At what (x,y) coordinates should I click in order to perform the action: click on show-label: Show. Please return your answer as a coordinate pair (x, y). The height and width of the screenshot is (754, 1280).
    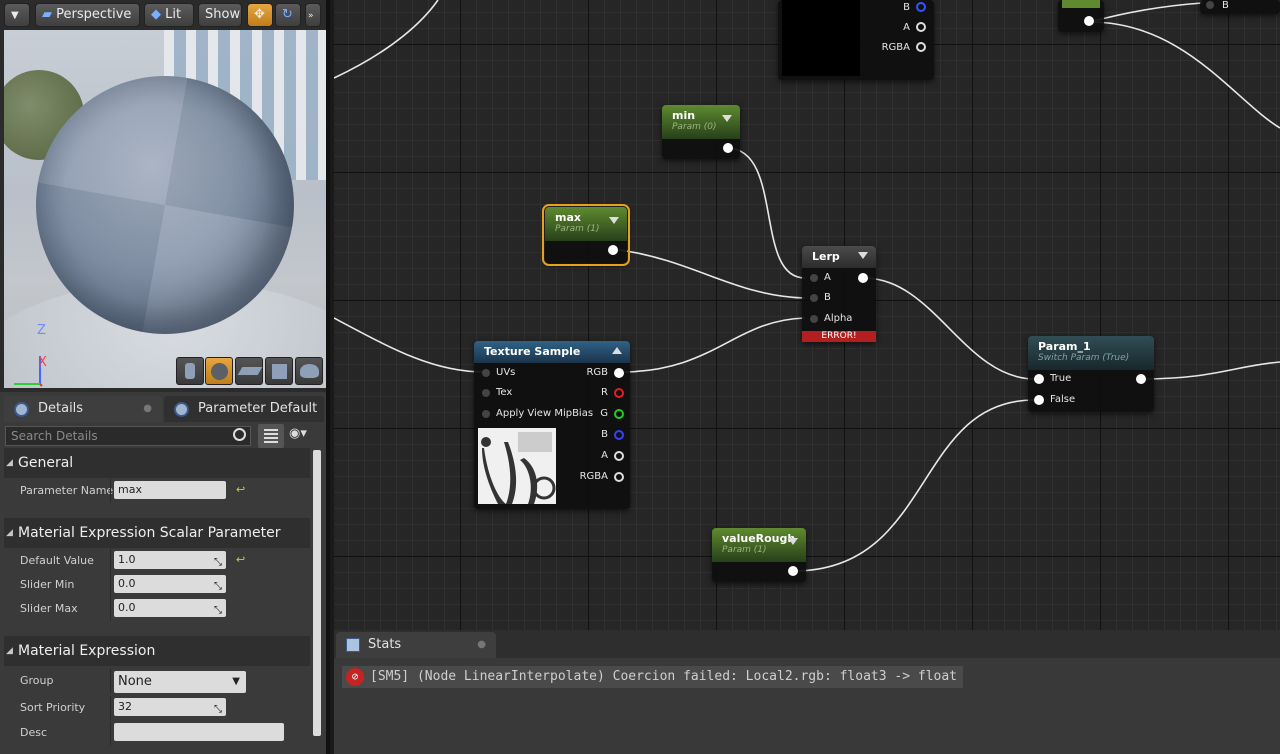
    Looking at the image, I should click on (223, 14).